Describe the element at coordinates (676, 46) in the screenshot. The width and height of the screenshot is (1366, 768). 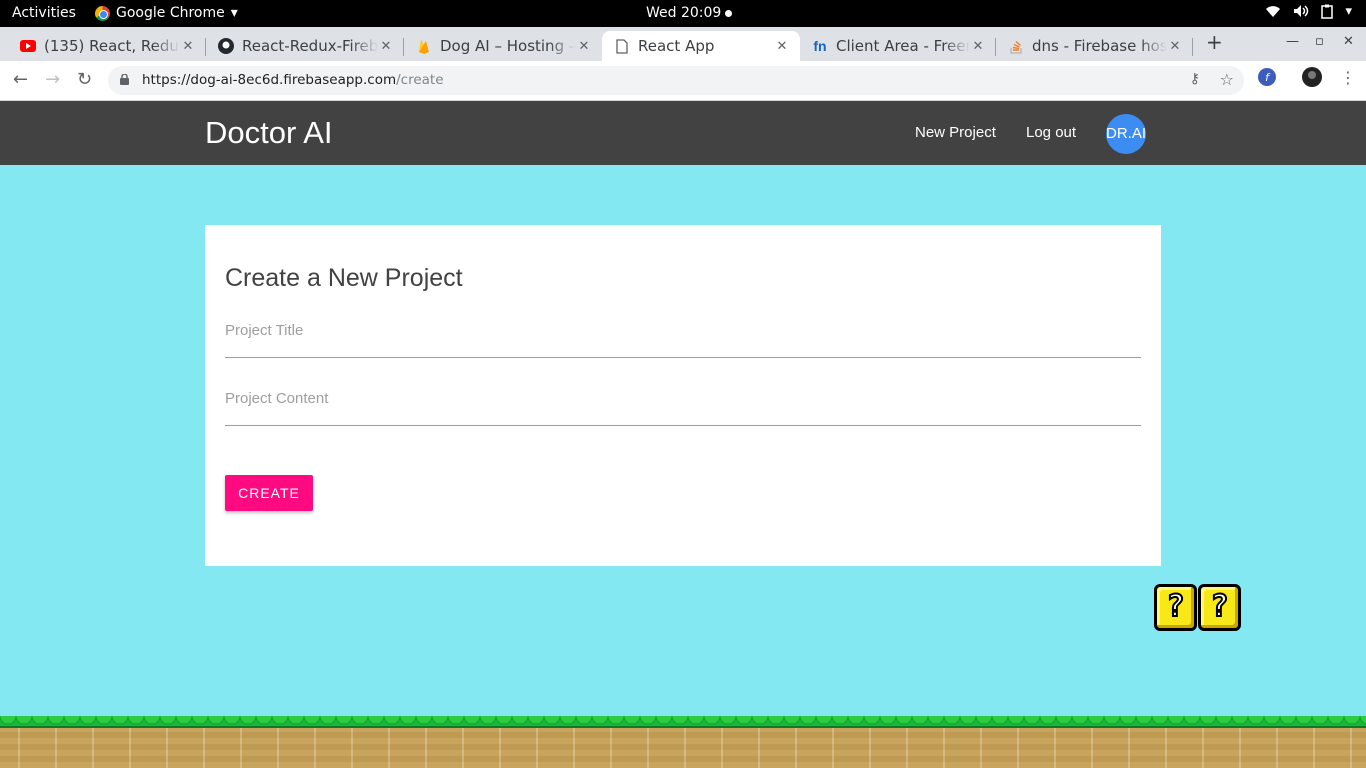
I see `tab-title: React App` at that location.